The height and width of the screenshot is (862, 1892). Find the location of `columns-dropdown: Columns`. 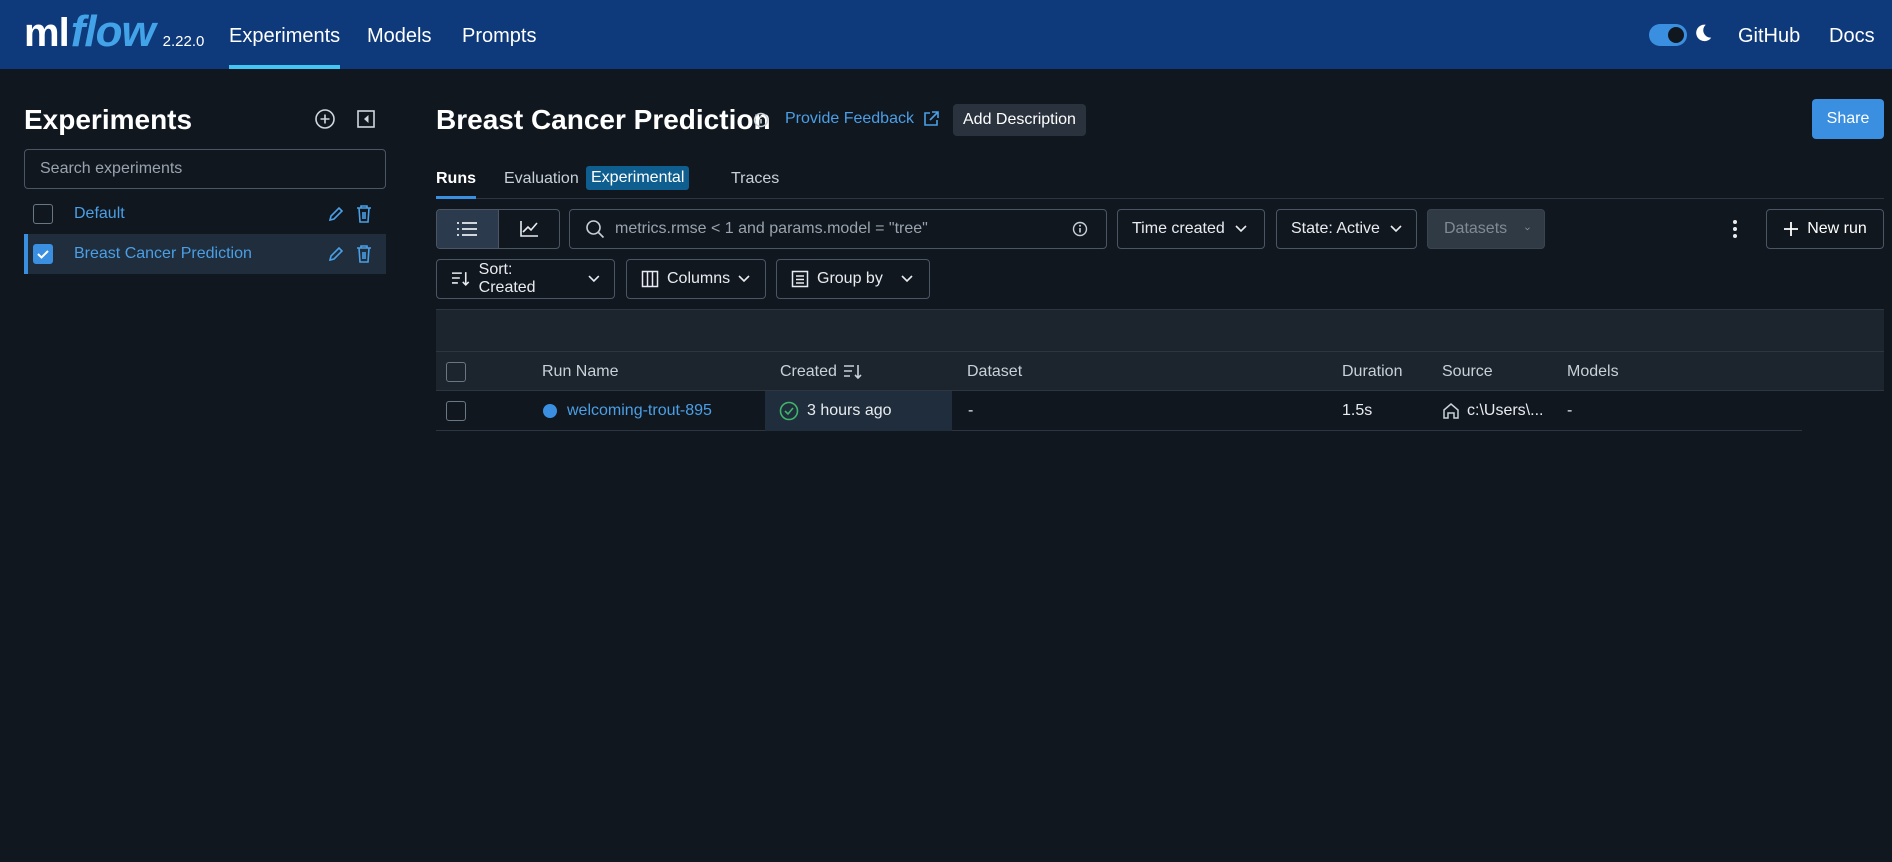

columns-dropdown: Columns is located at coordinates (696, 279).